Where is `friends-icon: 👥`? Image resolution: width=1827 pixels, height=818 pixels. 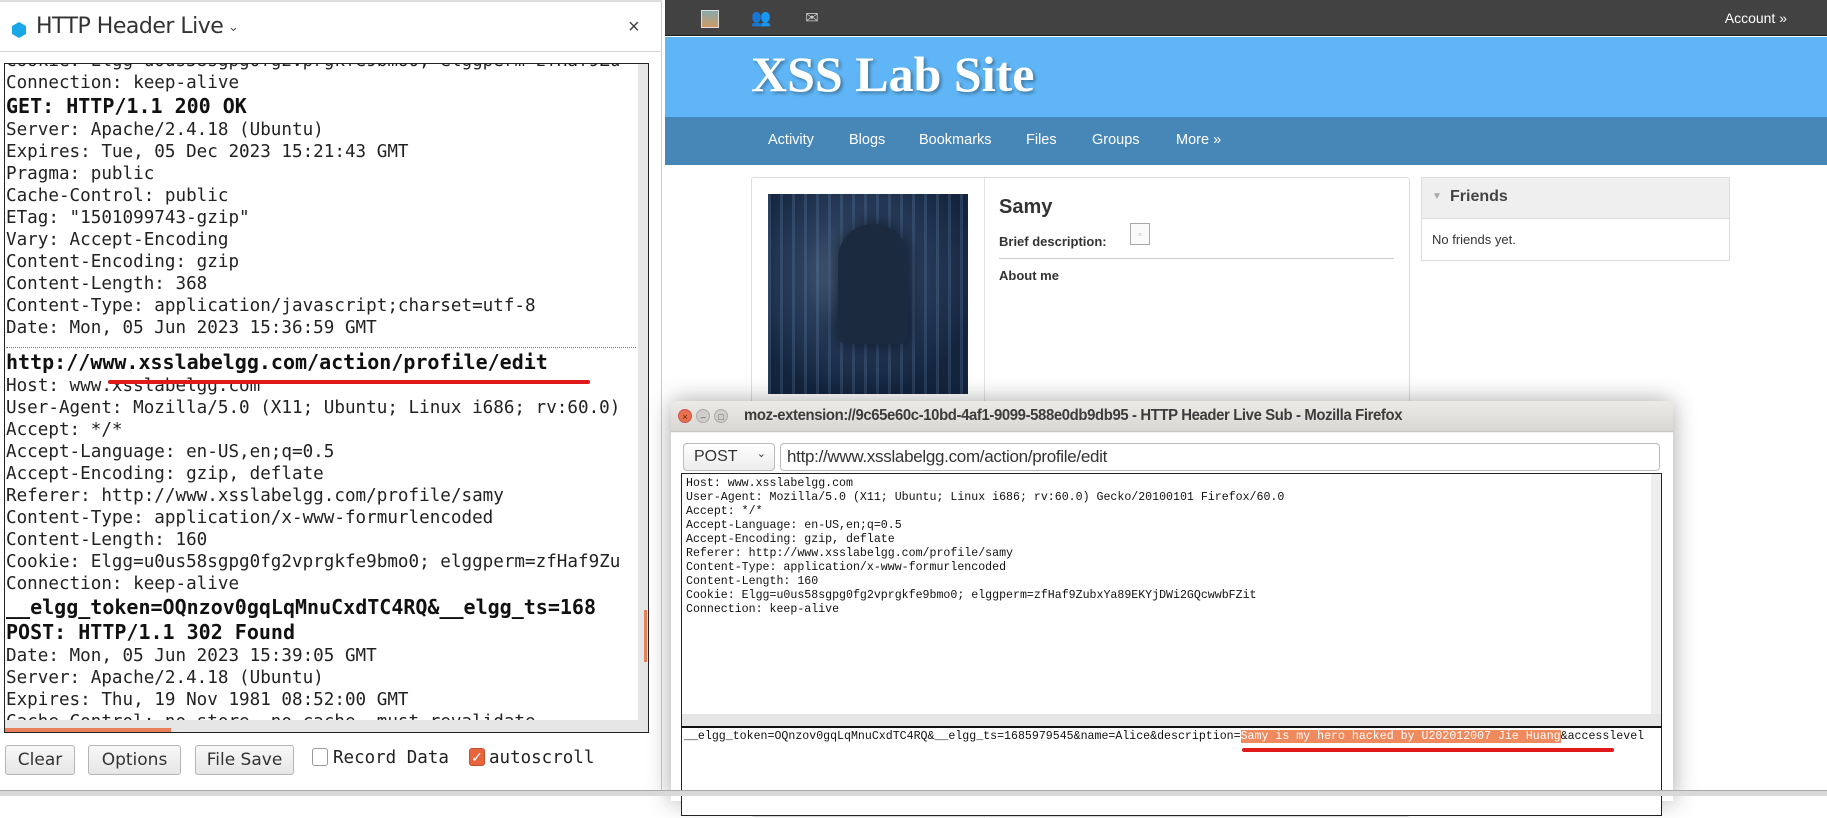 friends-icon: 👥 is located at coordinates (761, 19).